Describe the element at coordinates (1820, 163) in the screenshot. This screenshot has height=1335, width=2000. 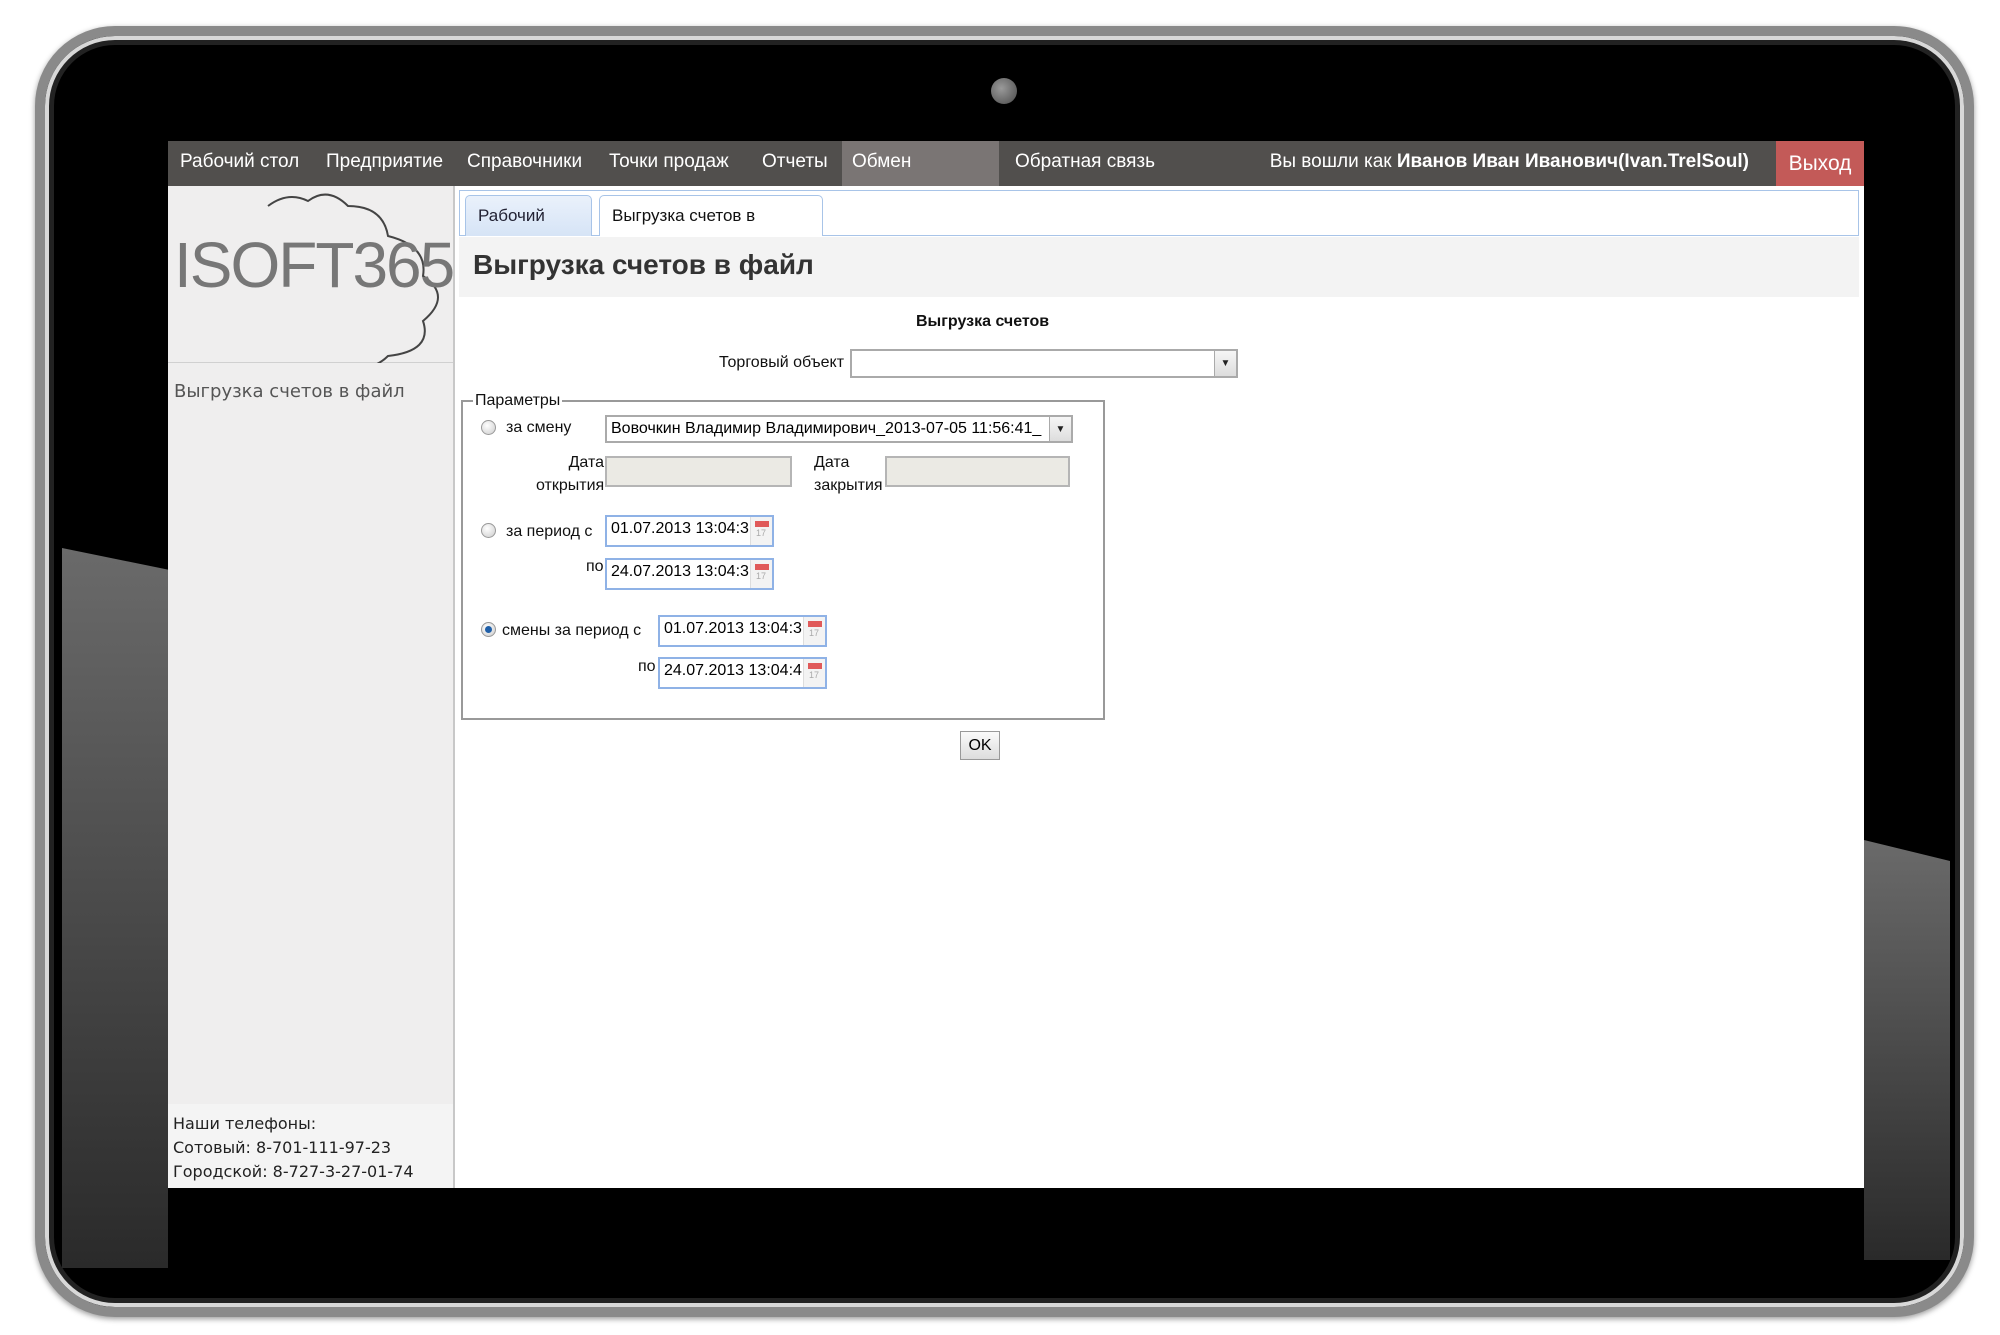
I see `logout-button: Выход` at that location.